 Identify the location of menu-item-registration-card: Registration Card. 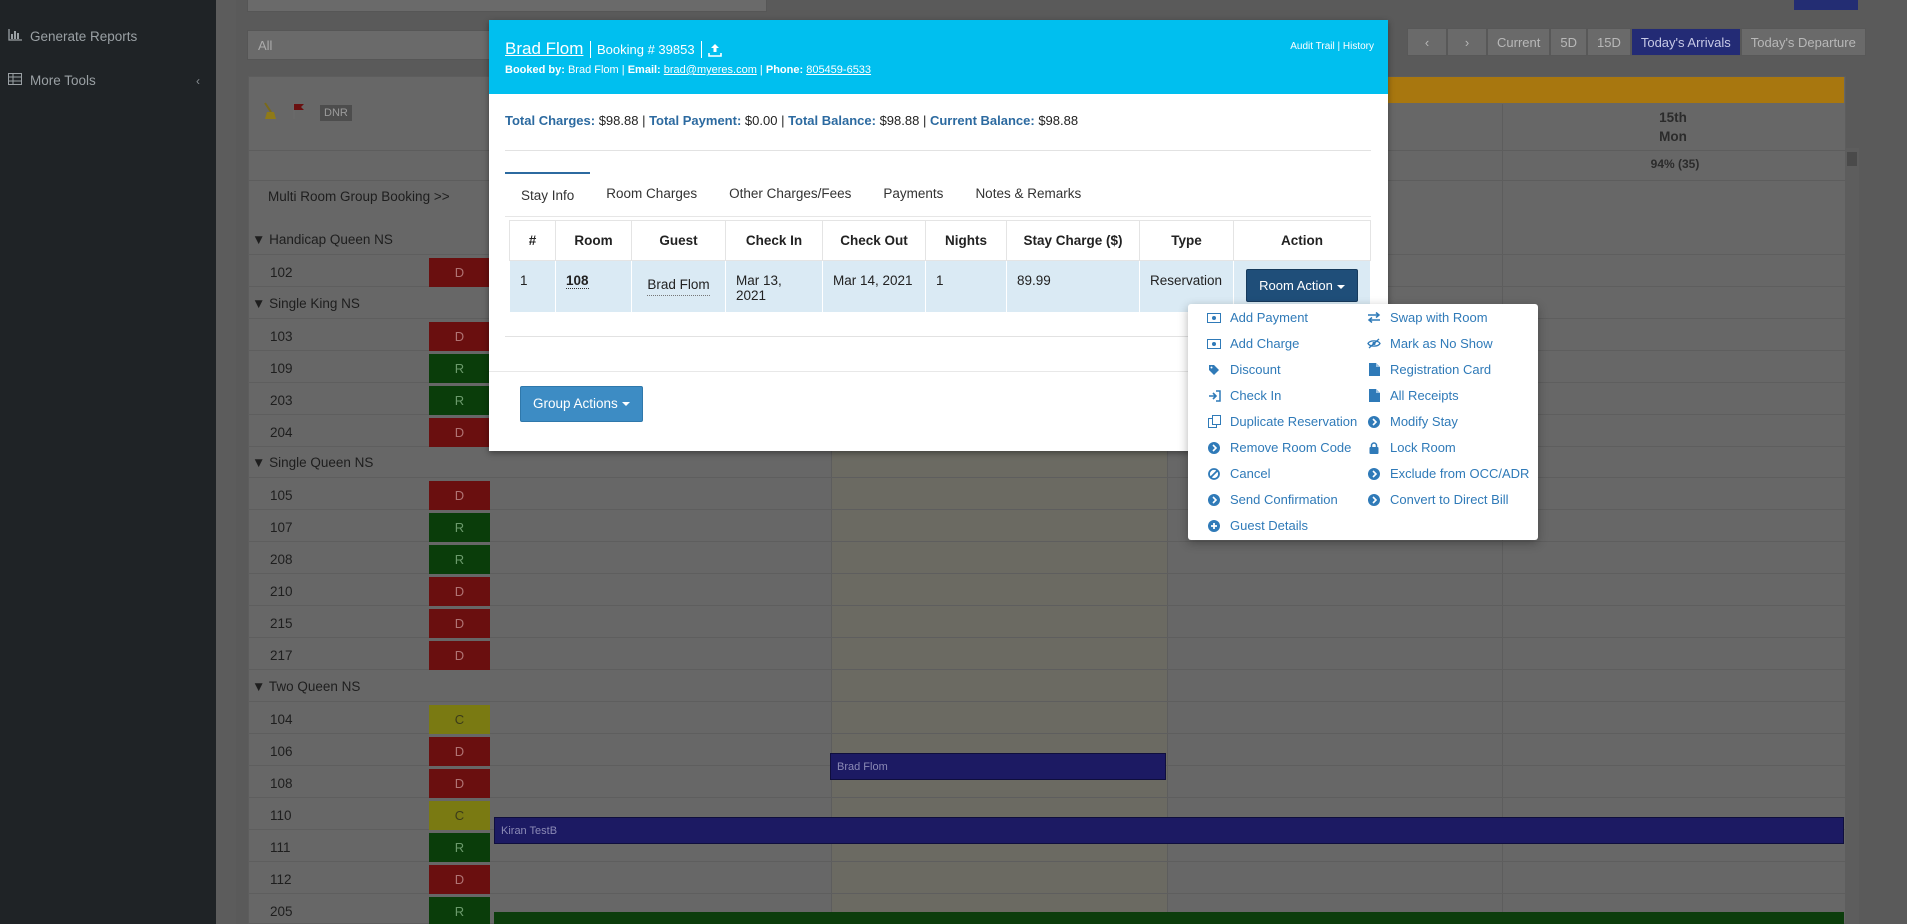
(1428, 369).